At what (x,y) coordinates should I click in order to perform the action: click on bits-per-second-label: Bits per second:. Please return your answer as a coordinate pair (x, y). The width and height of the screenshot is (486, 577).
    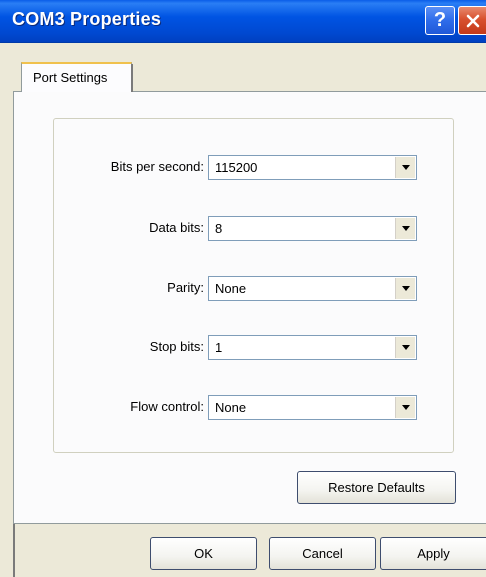
    Looking at the image, I should click on (157, 166).